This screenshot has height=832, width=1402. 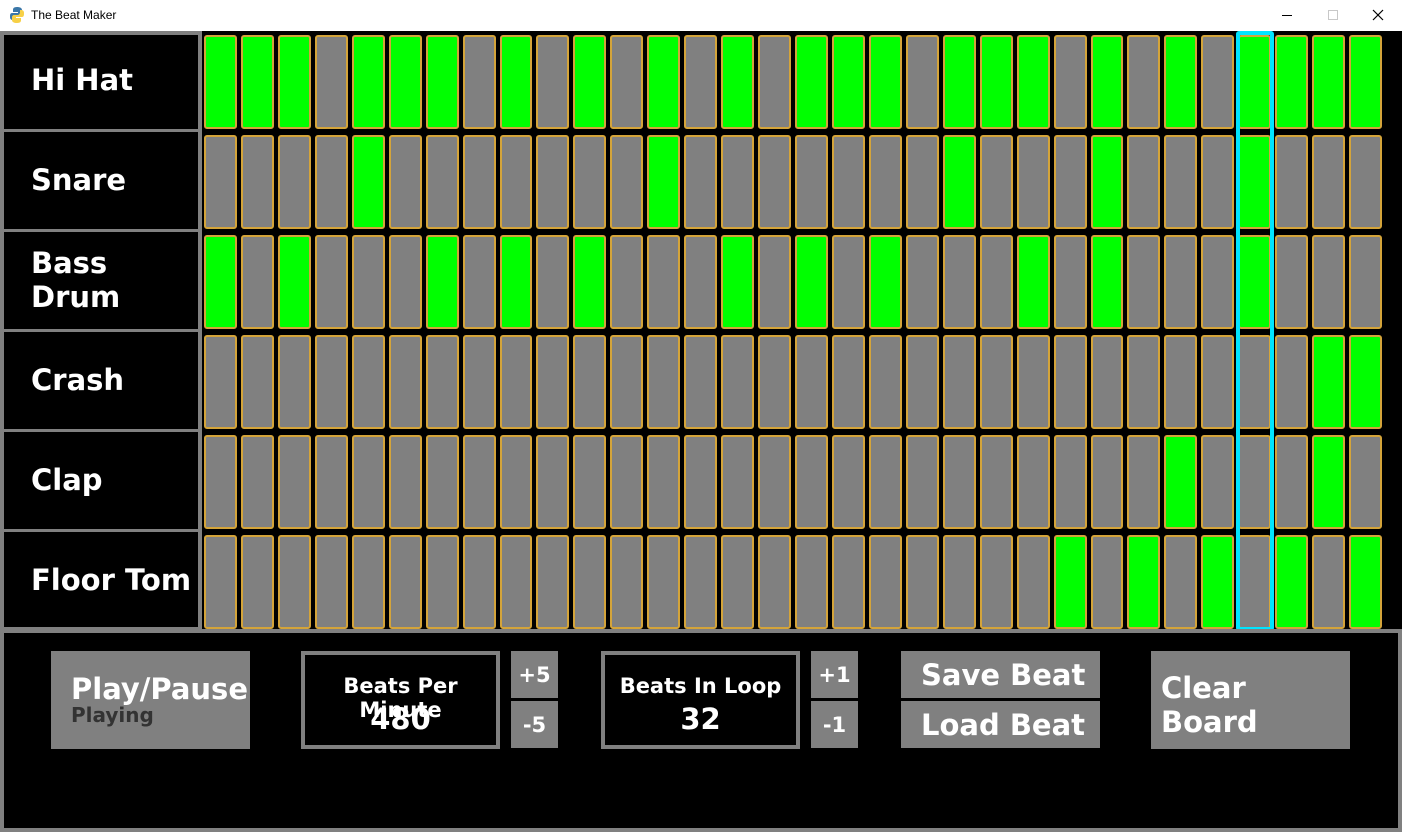 I want to click on maximize-button, so click(x=1333, y=15).